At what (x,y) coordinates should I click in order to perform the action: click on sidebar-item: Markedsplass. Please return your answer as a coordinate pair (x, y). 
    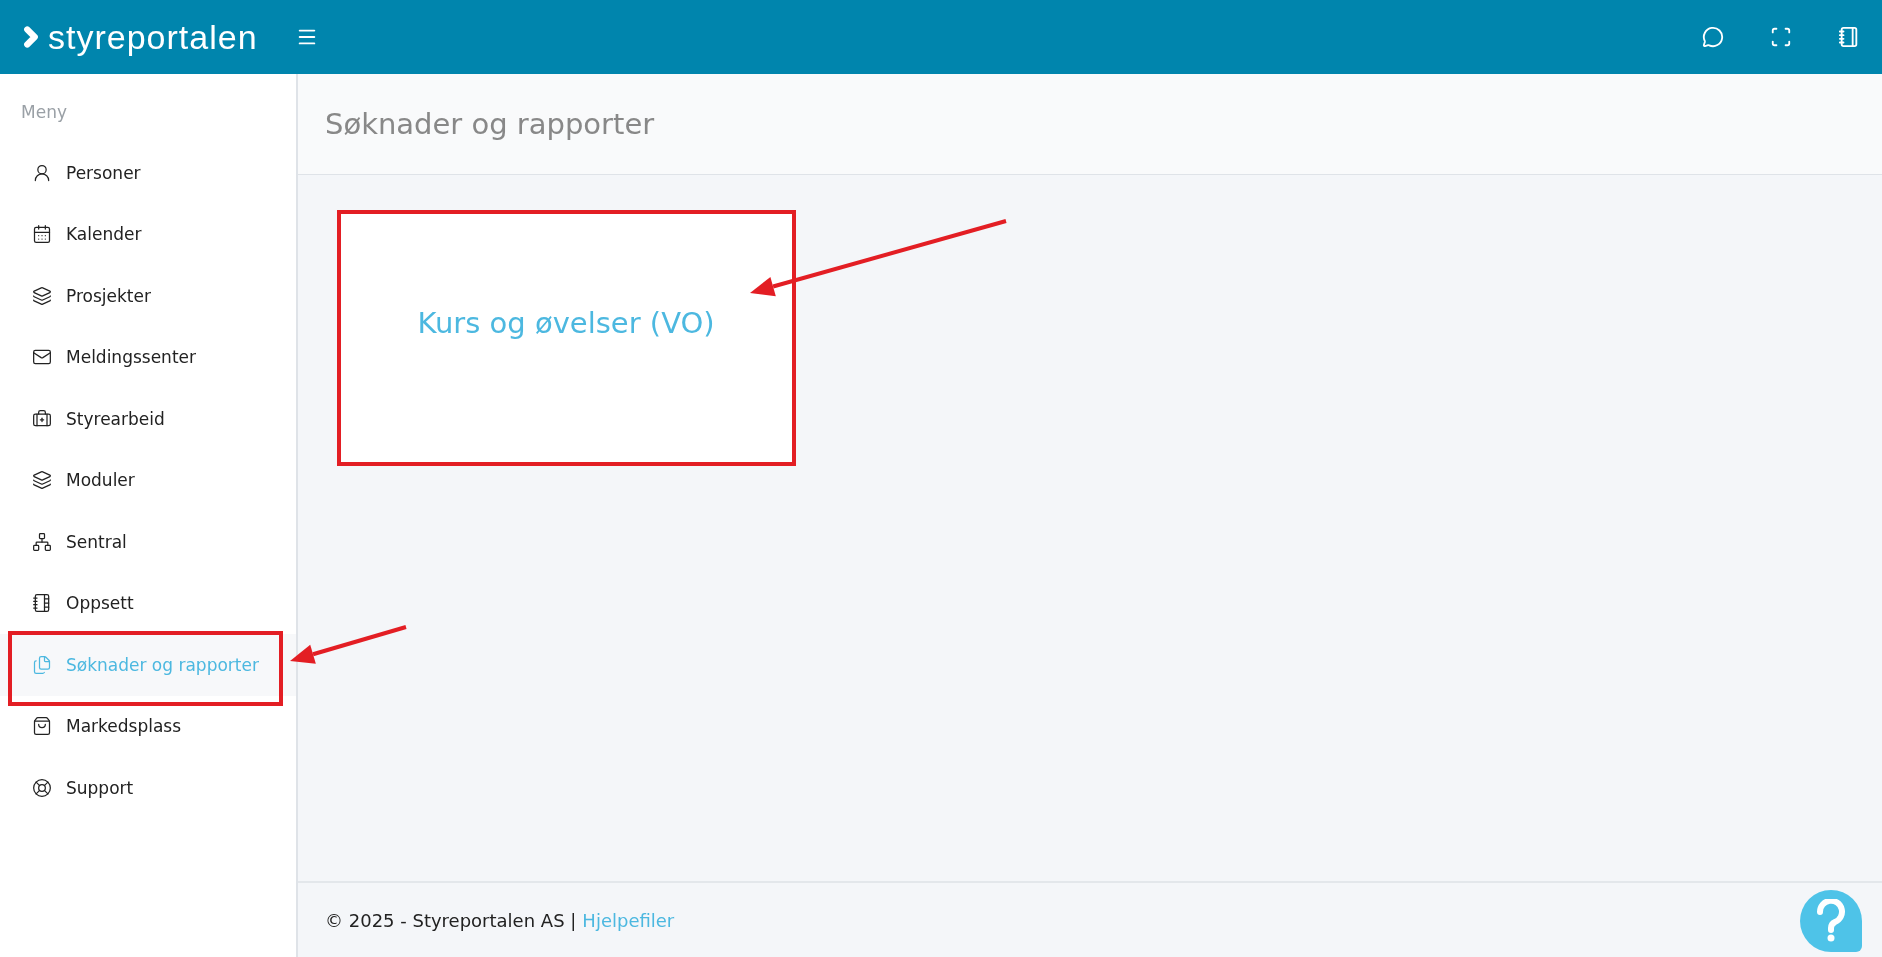
    Looking at the image, I should click on (148, 726).